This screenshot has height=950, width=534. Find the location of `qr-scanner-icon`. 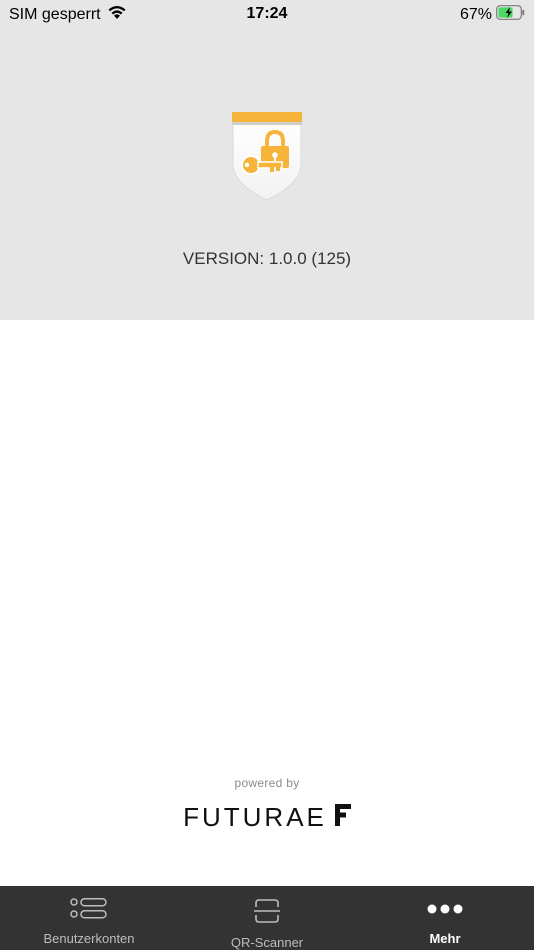

qr-scanner-icon is located at coordinates (267, 913).